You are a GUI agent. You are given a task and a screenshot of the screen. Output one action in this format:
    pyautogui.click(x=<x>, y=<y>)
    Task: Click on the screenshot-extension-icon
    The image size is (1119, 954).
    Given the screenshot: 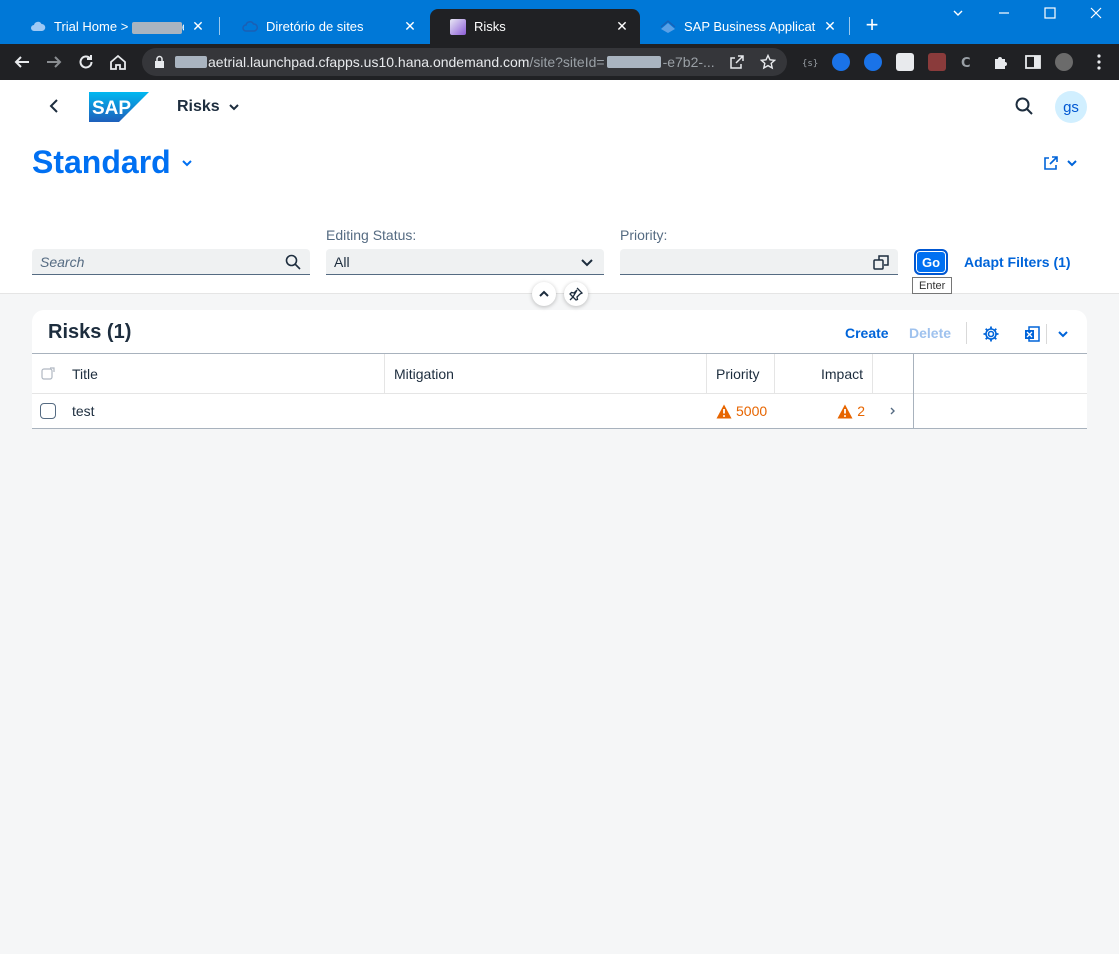 What is the action you would take?
    pyautogui.click(x=905, y=62)
    